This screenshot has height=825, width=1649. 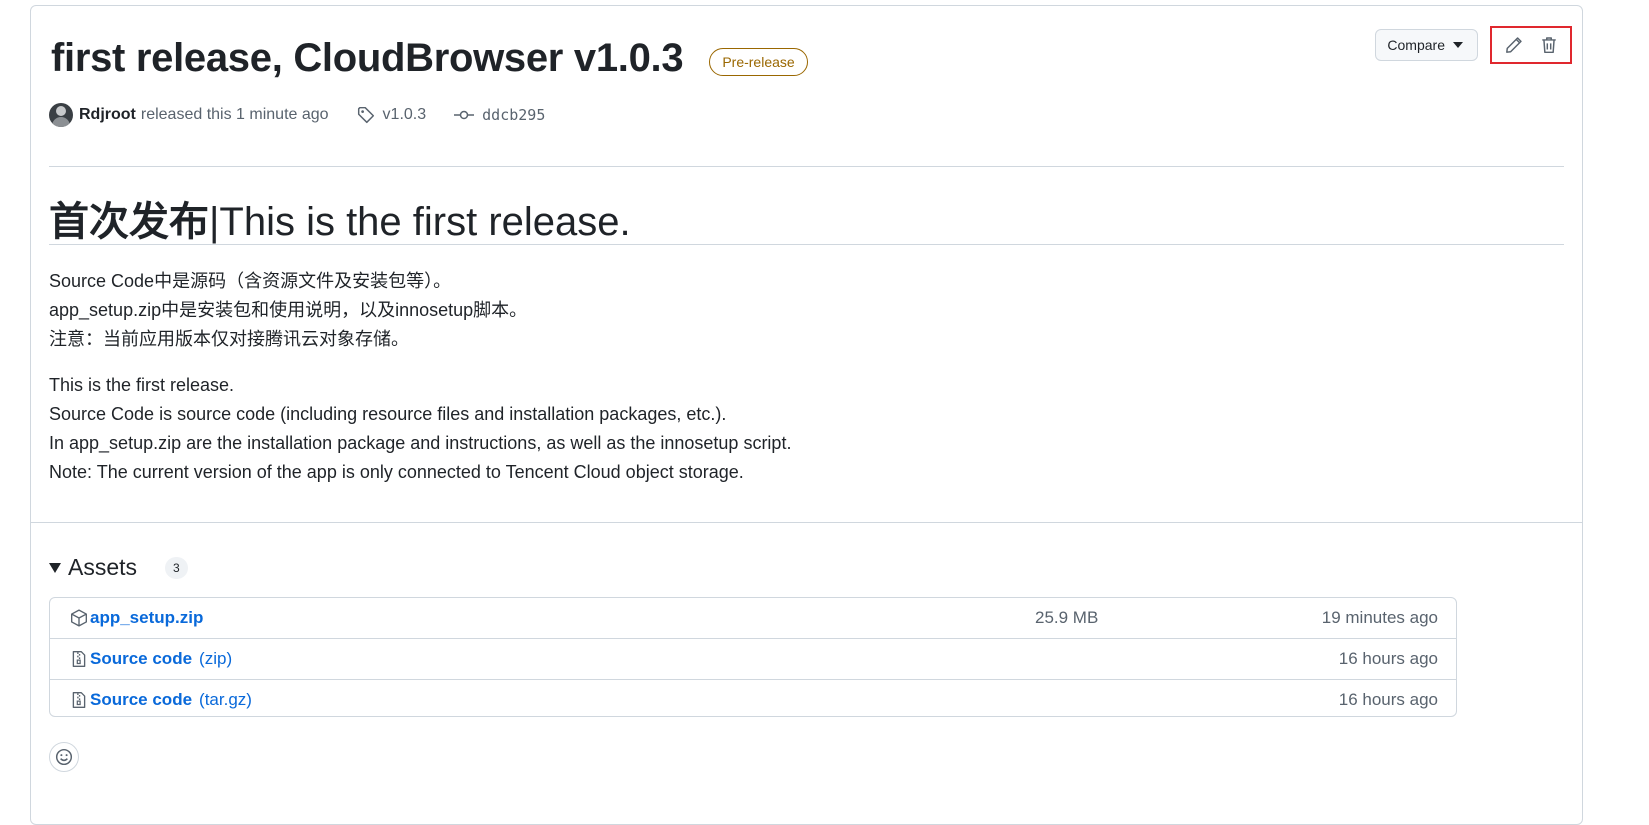 What do you see at coordinates (234, 114) in the screenshot?
I see `released-text: released this 1 minute ago` at bounding box center [234, 114].